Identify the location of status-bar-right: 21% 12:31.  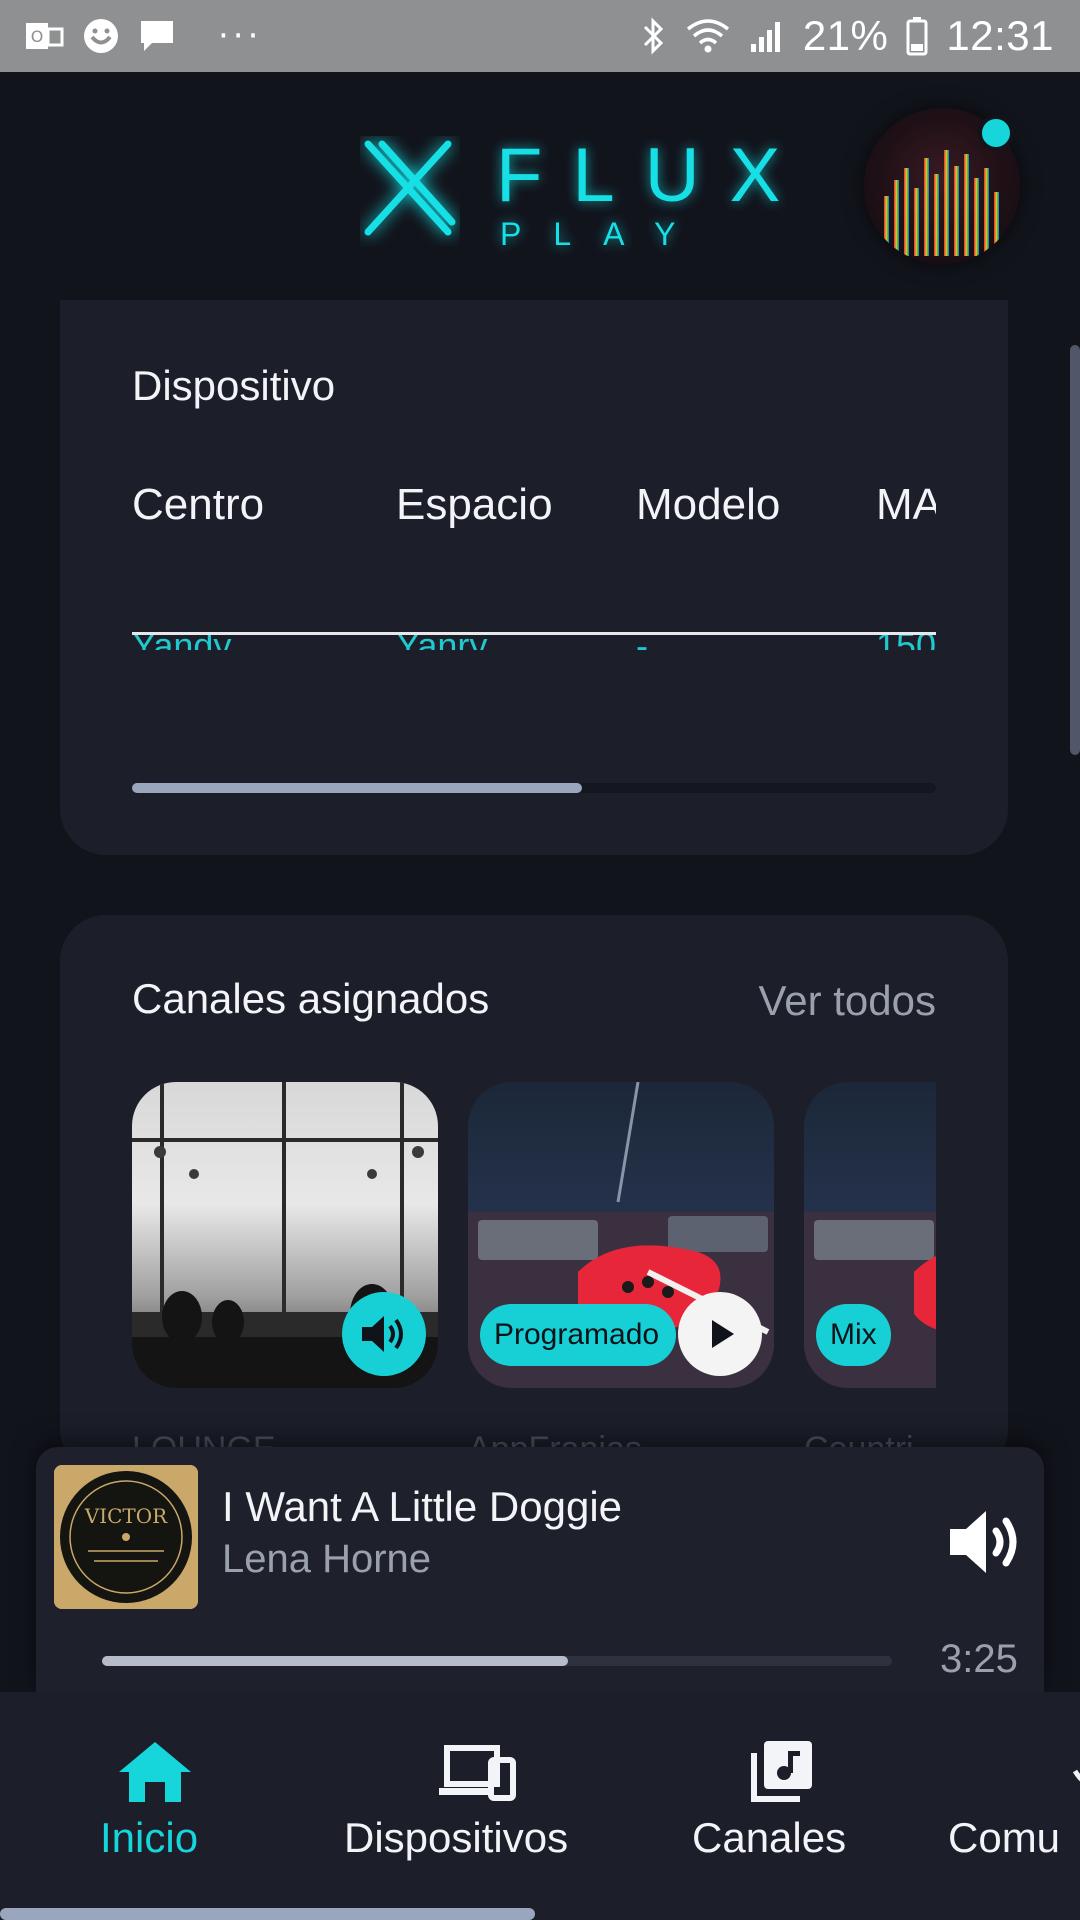
(847, 36).